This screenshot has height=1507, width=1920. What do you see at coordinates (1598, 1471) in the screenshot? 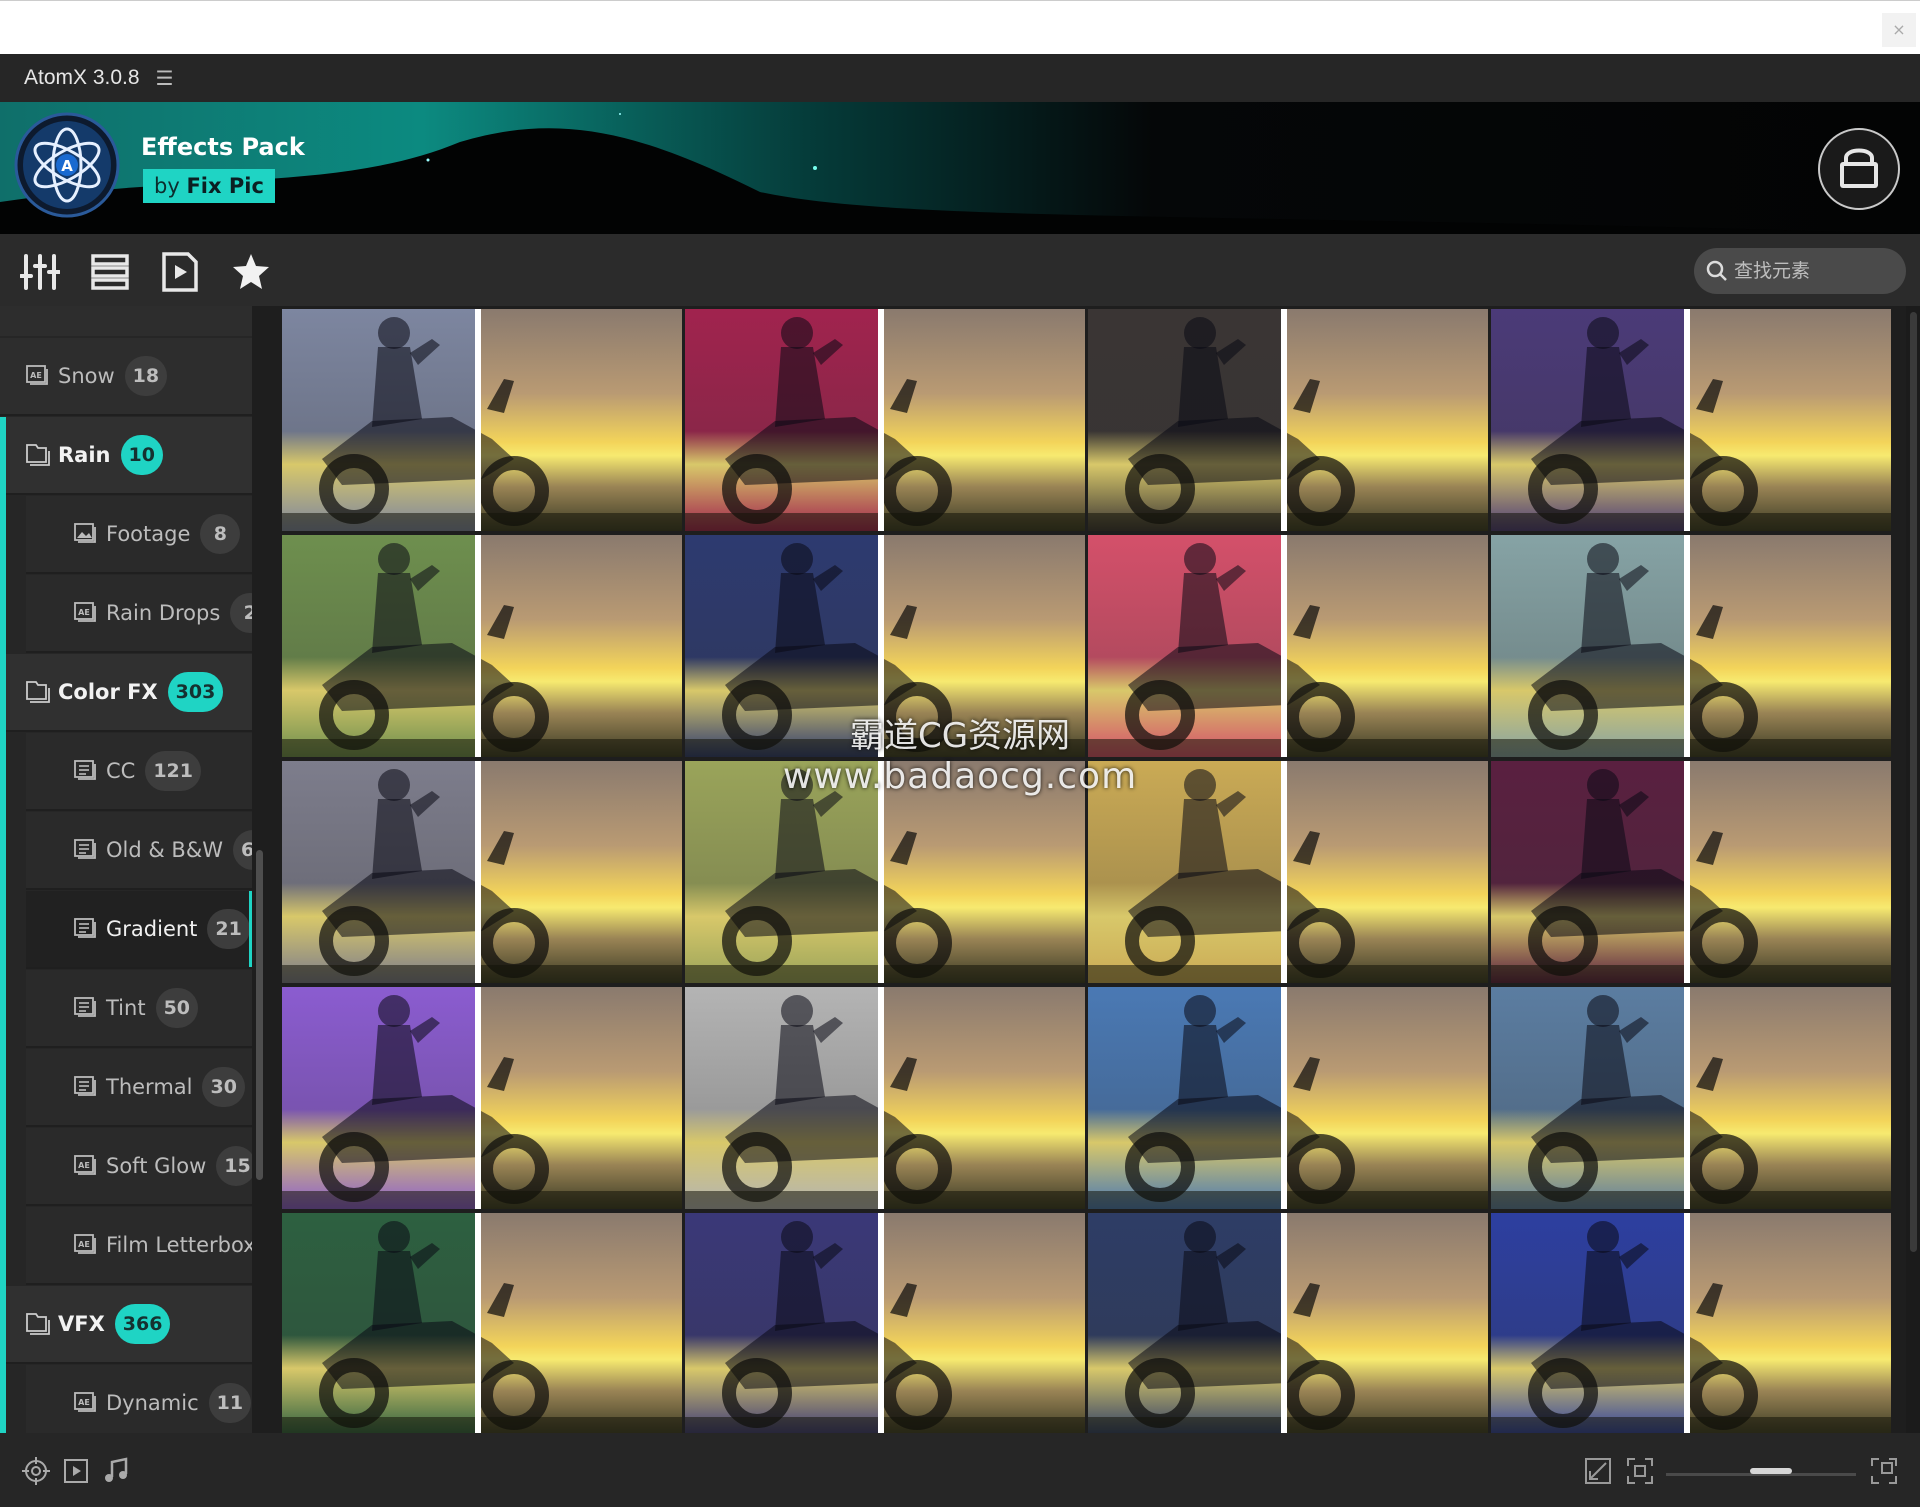
I see `shrink-icon` at bounding box center [1598, 1471].